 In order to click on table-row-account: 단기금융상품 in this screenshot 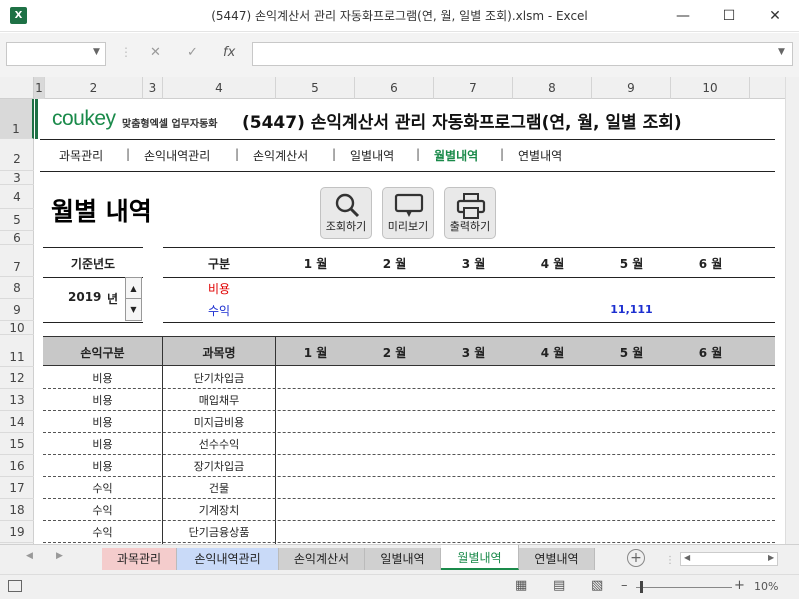, I will do `click(219, 532)`.